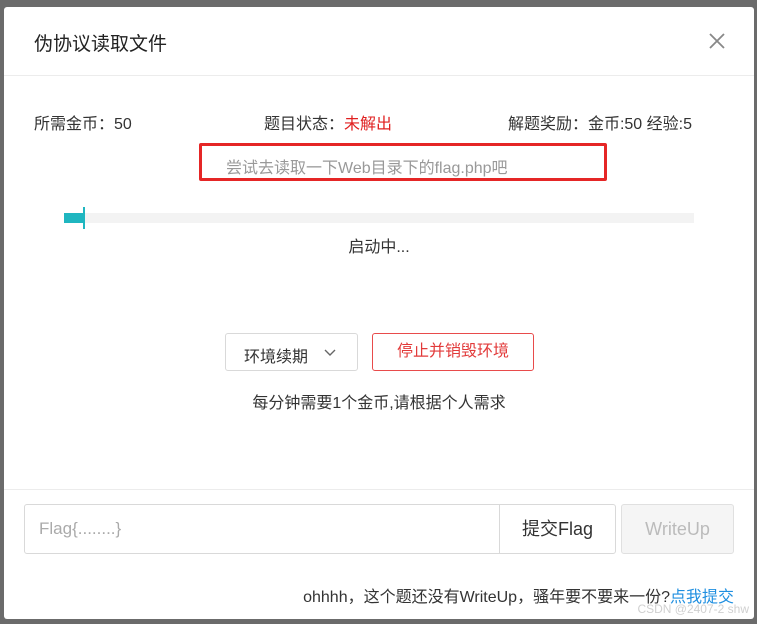  What do you see at coordinates (379, 218) in the screenshot?
I see `progress-bar` at bounding box center [379, 218].